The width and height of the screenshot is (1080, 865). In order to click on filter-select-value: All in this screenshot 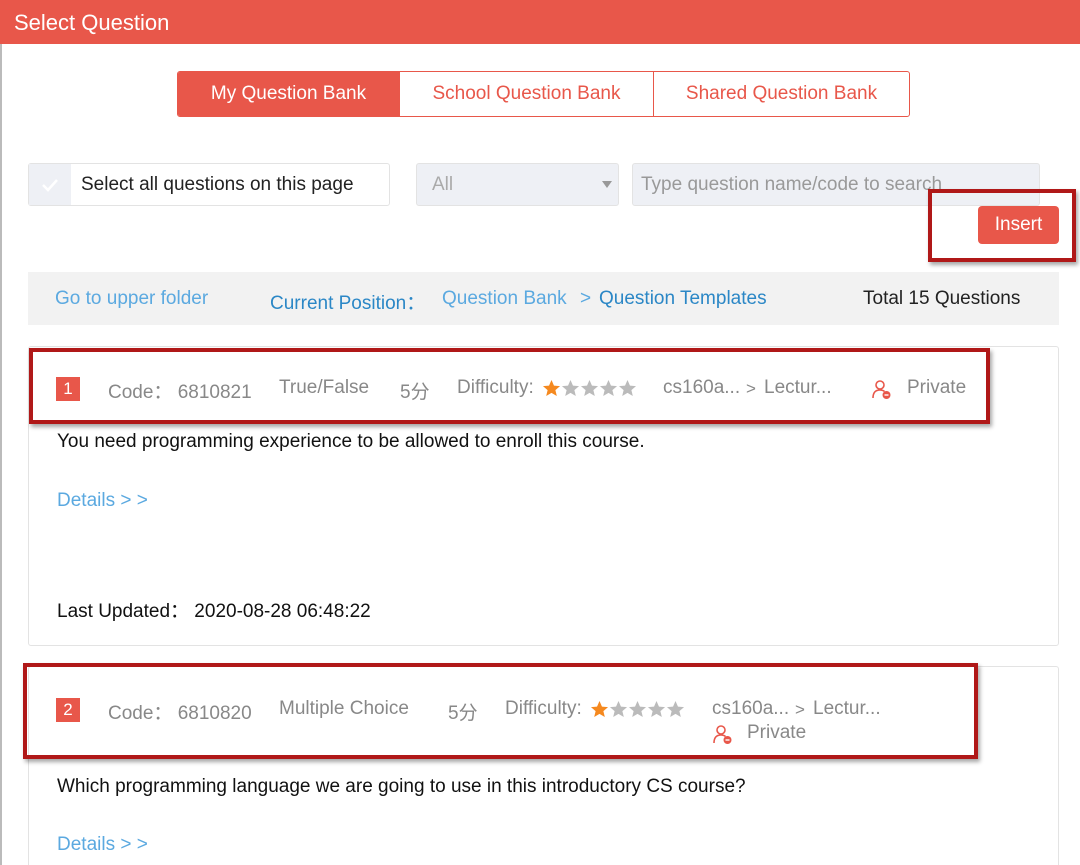, I will do `click(443, 184)`.